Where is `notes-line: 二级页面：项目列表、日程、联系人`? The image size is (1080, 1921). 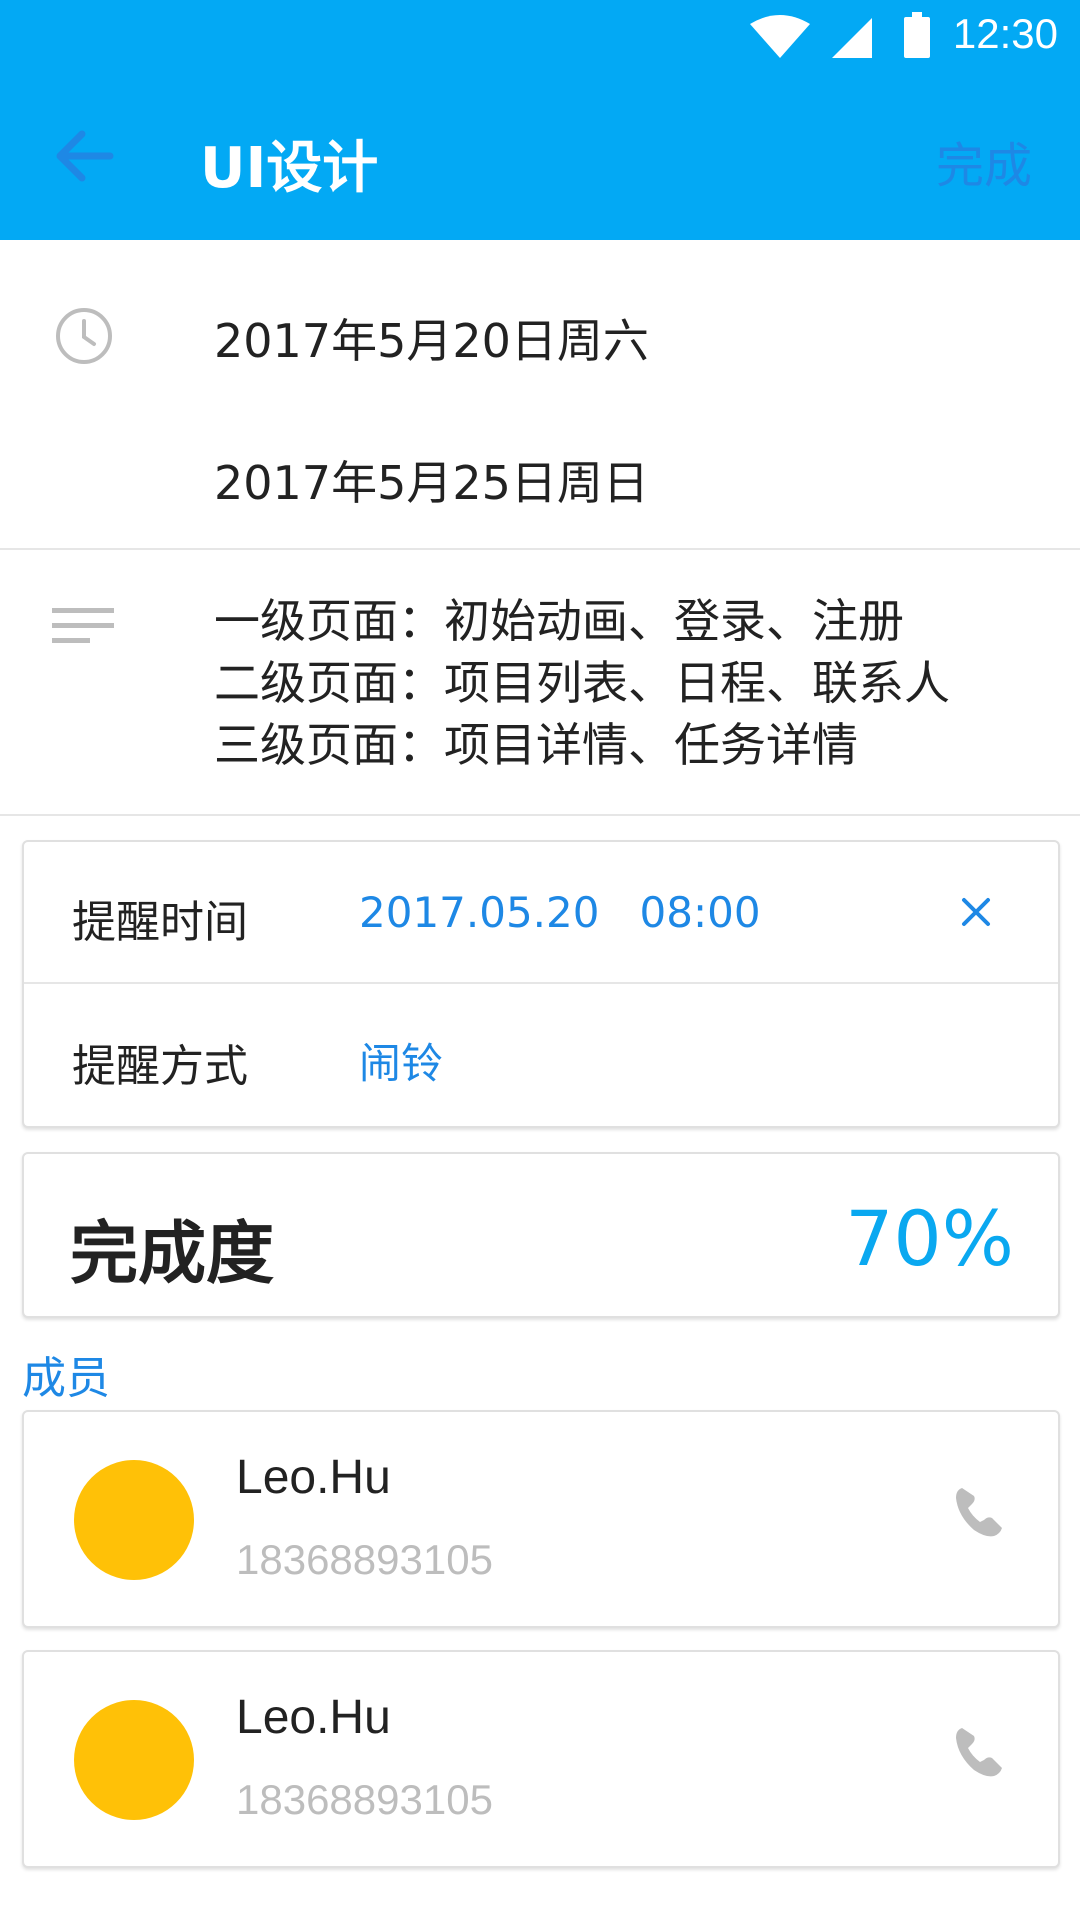
notes-line: 二级页面：项目列表、日程、联系人 is located at coordinates (582, 683).